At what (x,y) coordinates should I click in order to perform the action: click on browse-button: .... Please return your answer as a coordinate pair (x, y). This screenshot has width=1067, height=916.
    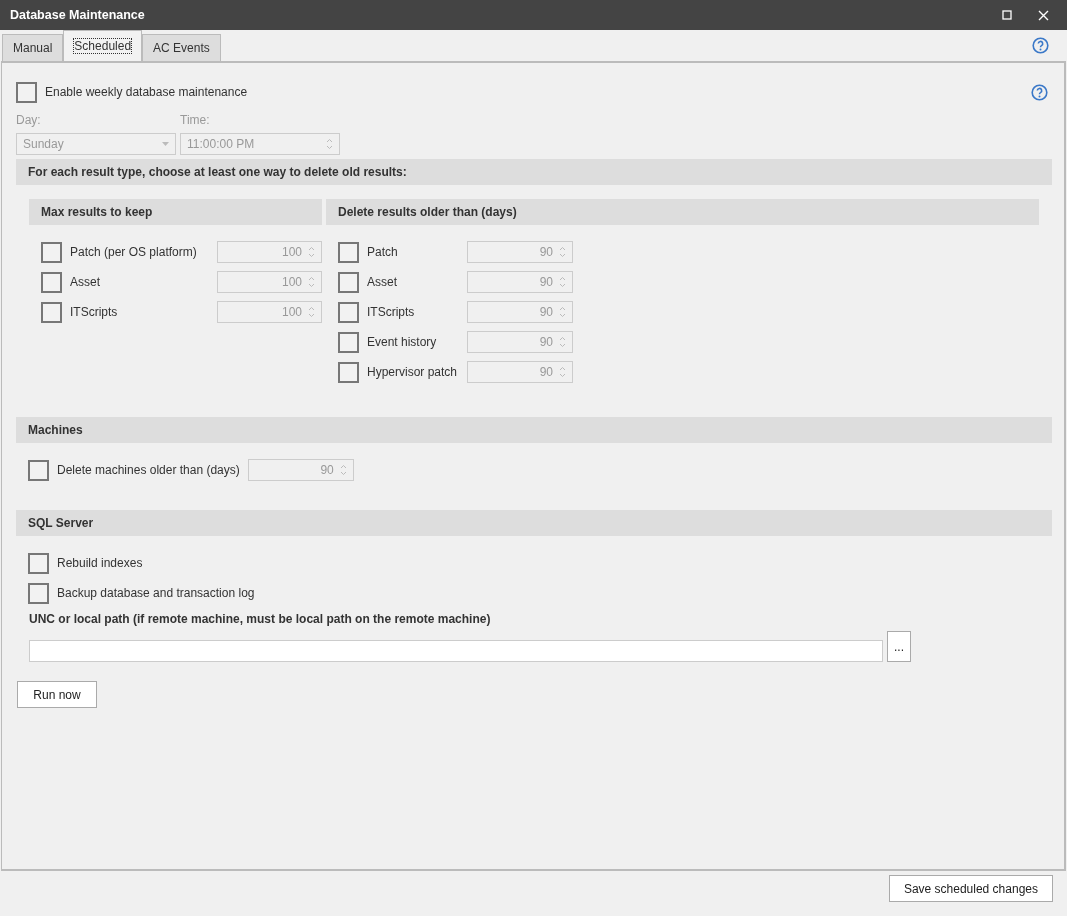
    Looking at the image, I should click on (899, 646).